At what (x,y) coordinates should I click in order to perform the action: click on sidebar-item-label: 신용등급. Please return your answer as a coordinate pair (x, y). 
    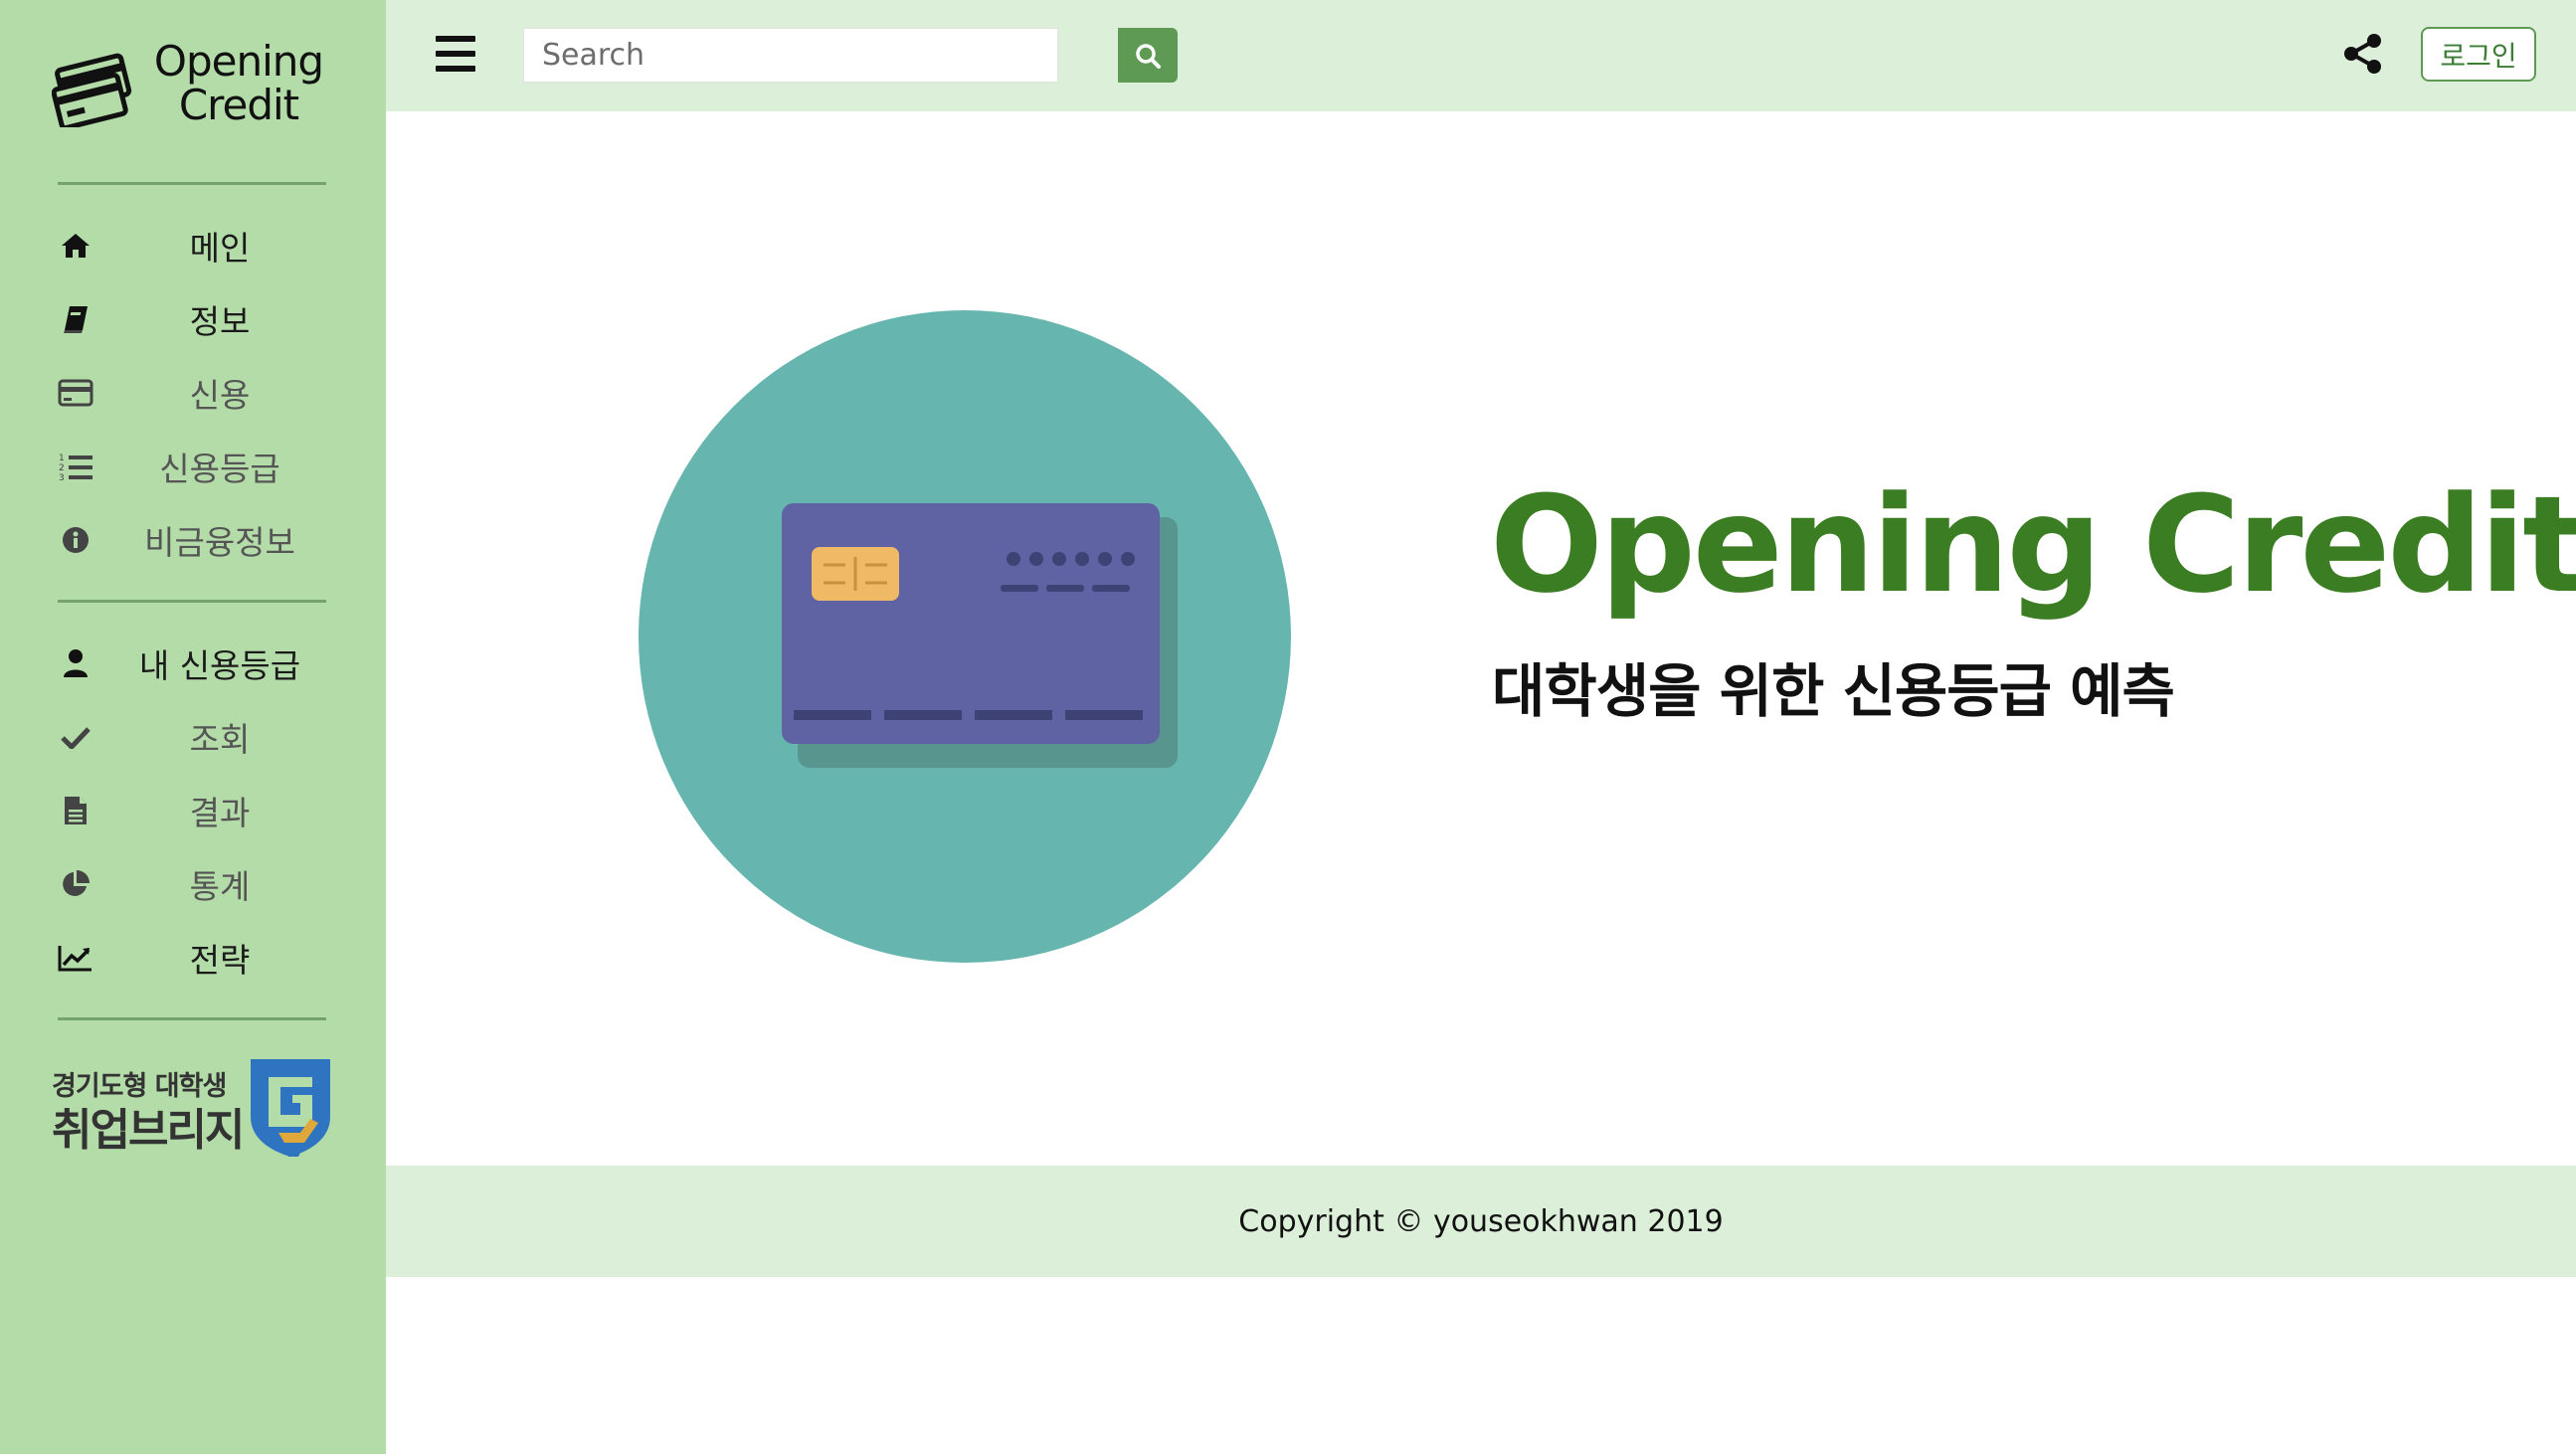
    Looking at the image, I should click on (219, 469).